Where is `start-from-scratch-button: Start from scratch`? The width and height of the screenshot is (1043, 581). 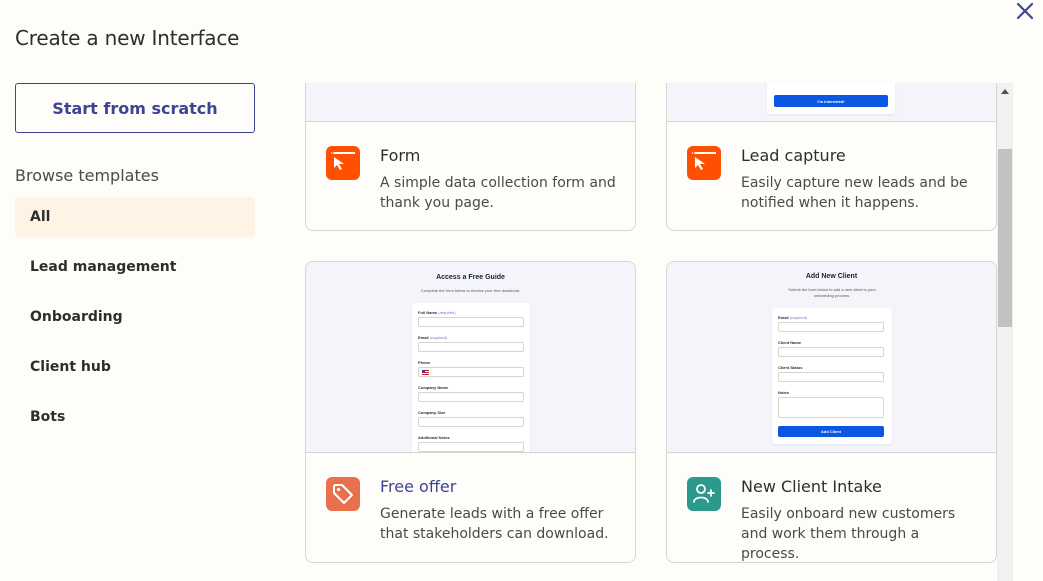
start-from-scratch-button: Start from scratch is located at coordinates (135, 108).